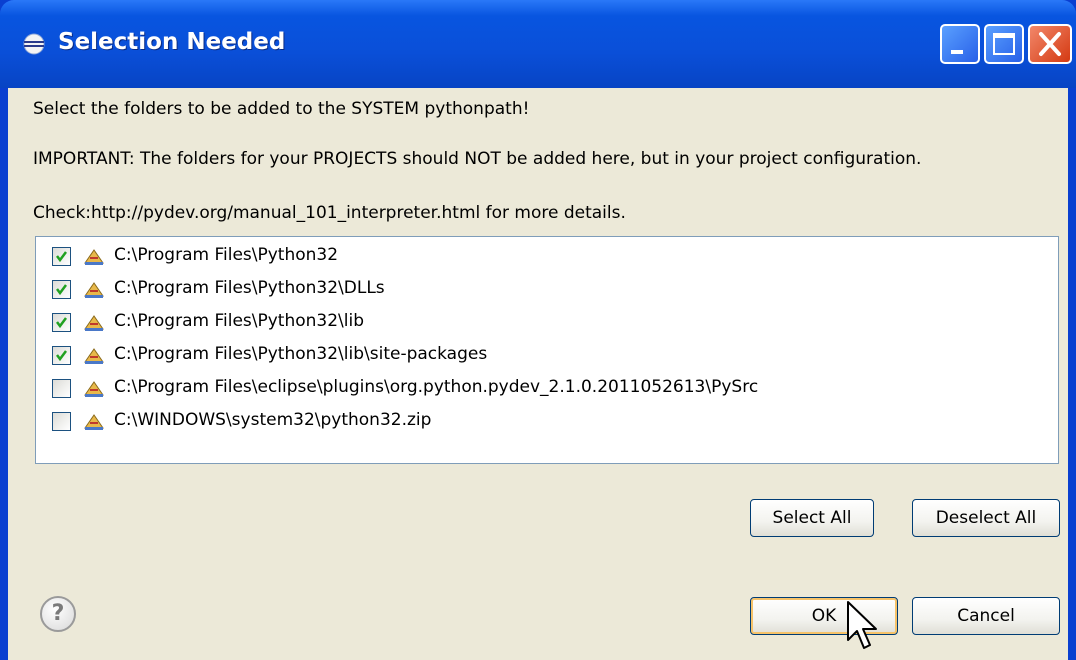 The width and height of the screenshot is (1076, 660). What do you see at coordinates (34, 44) in the screenshot?
I see `eclipse-icon` at bounding box center [34, 44].